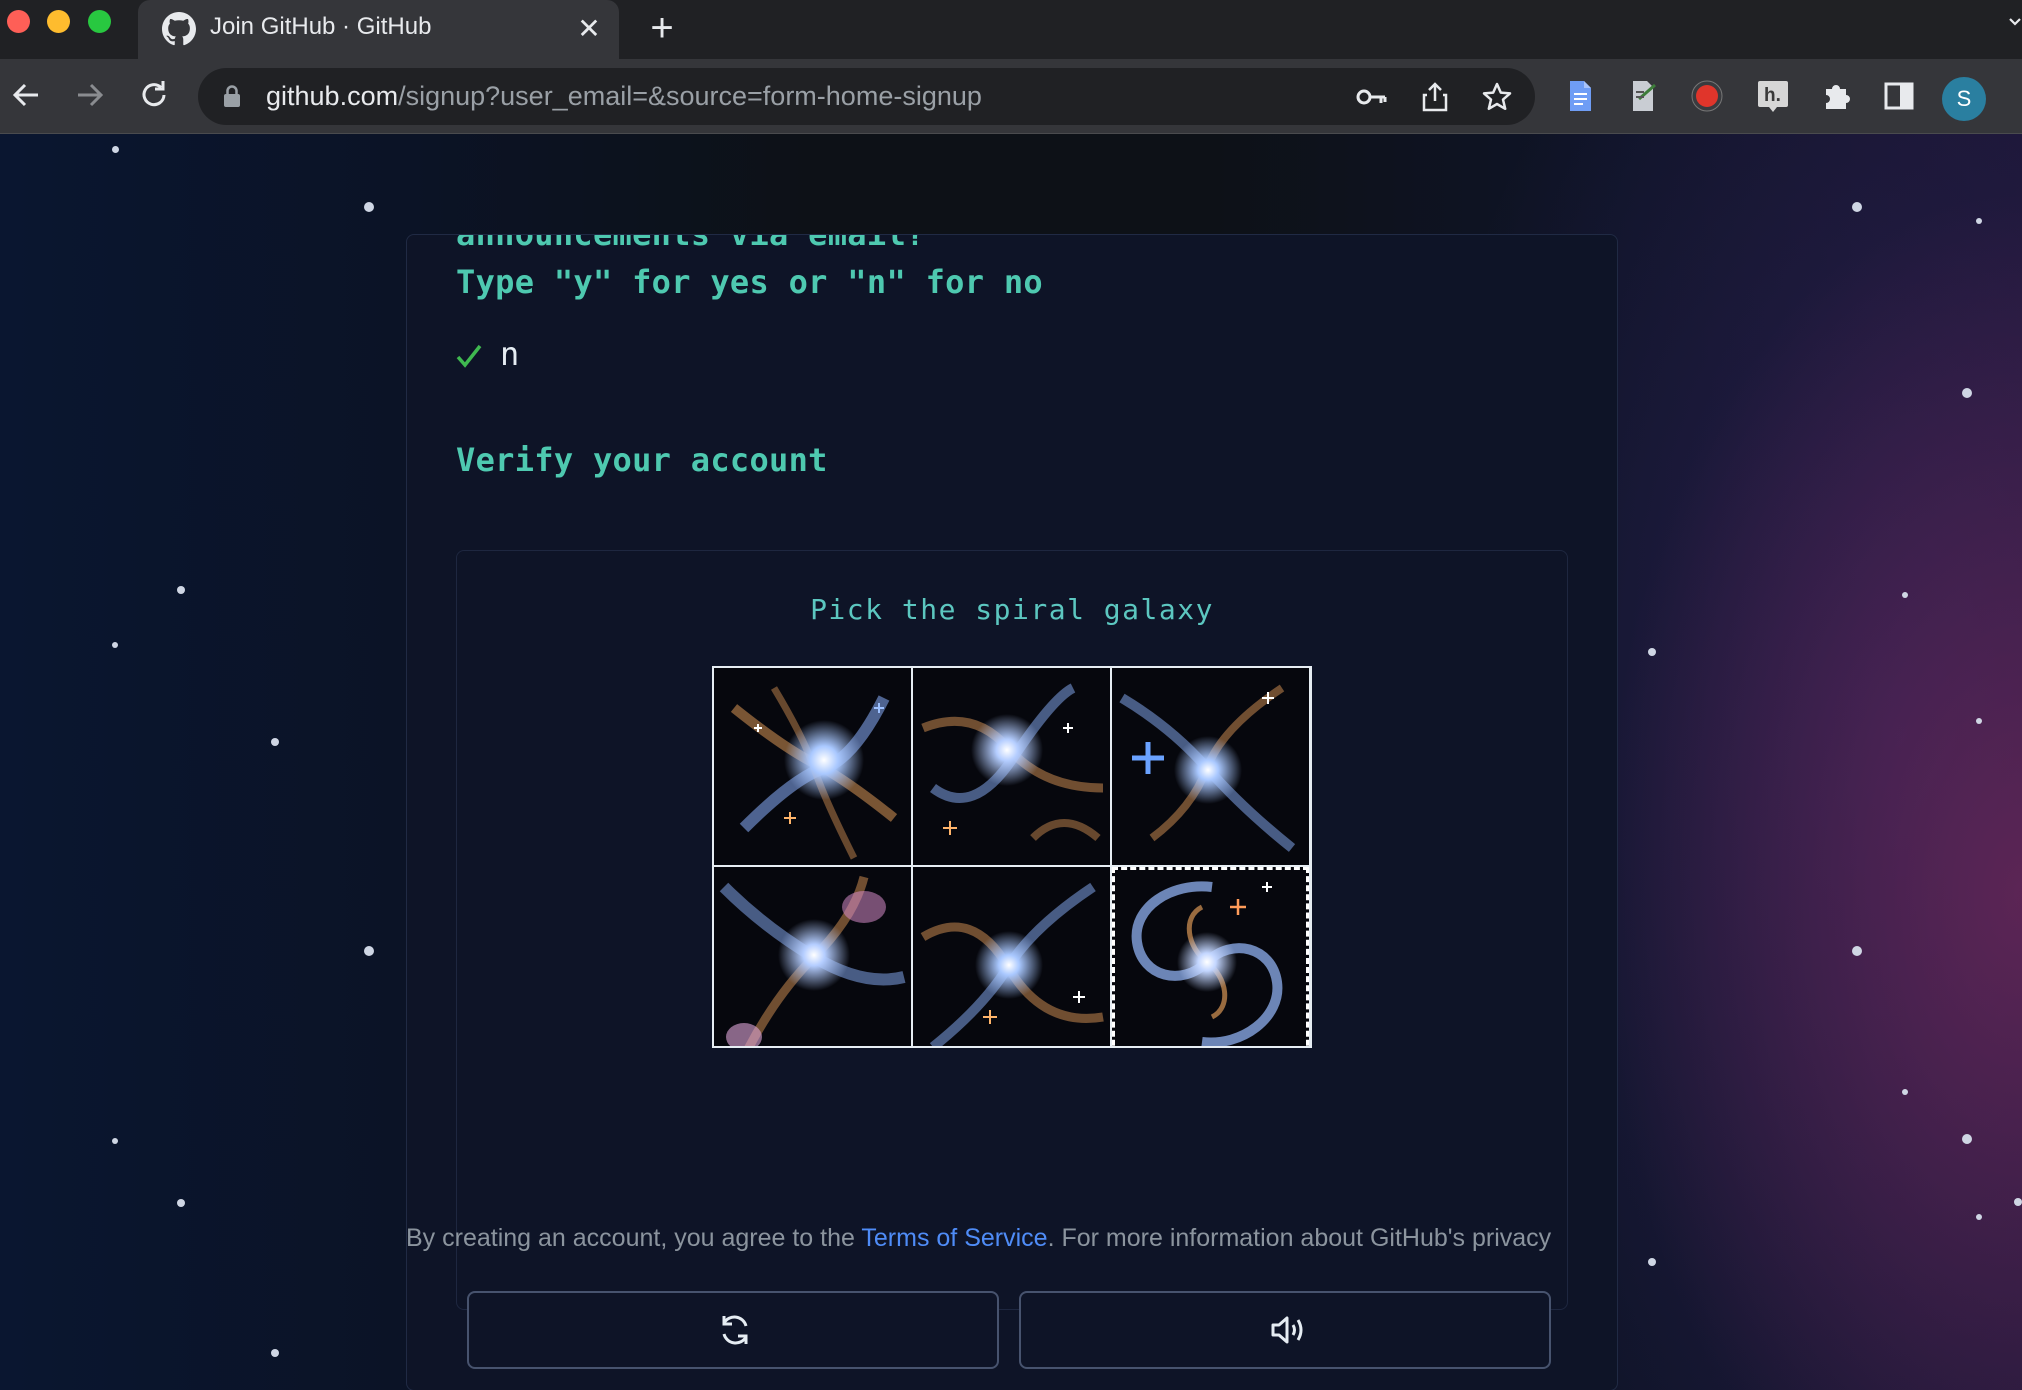 This screenshot has height=1390, width=2022. Describe the element at coordinates (1435, 97) in the screenshot. I see `share-icon` at that location.